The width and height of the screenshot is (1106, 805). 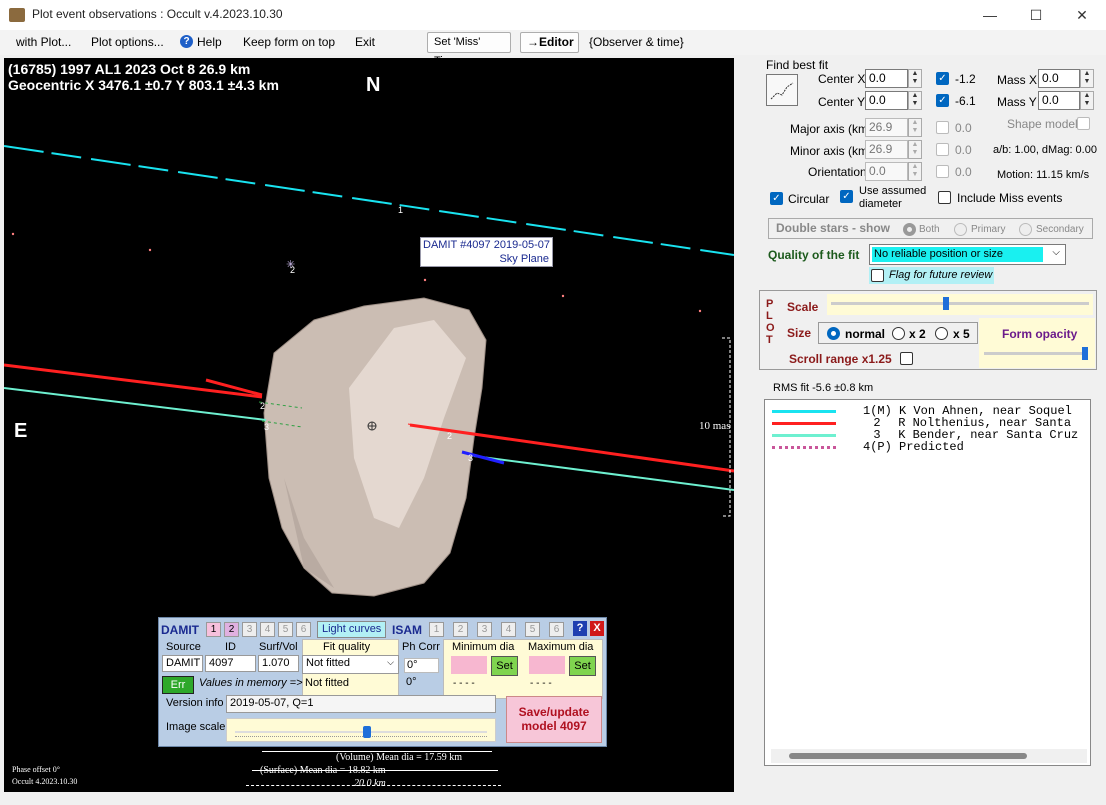 What do you see at coordinates (906, 358) in the screenshot?
I see `scroll-range-checkbox` at bounding box center [906, 358].